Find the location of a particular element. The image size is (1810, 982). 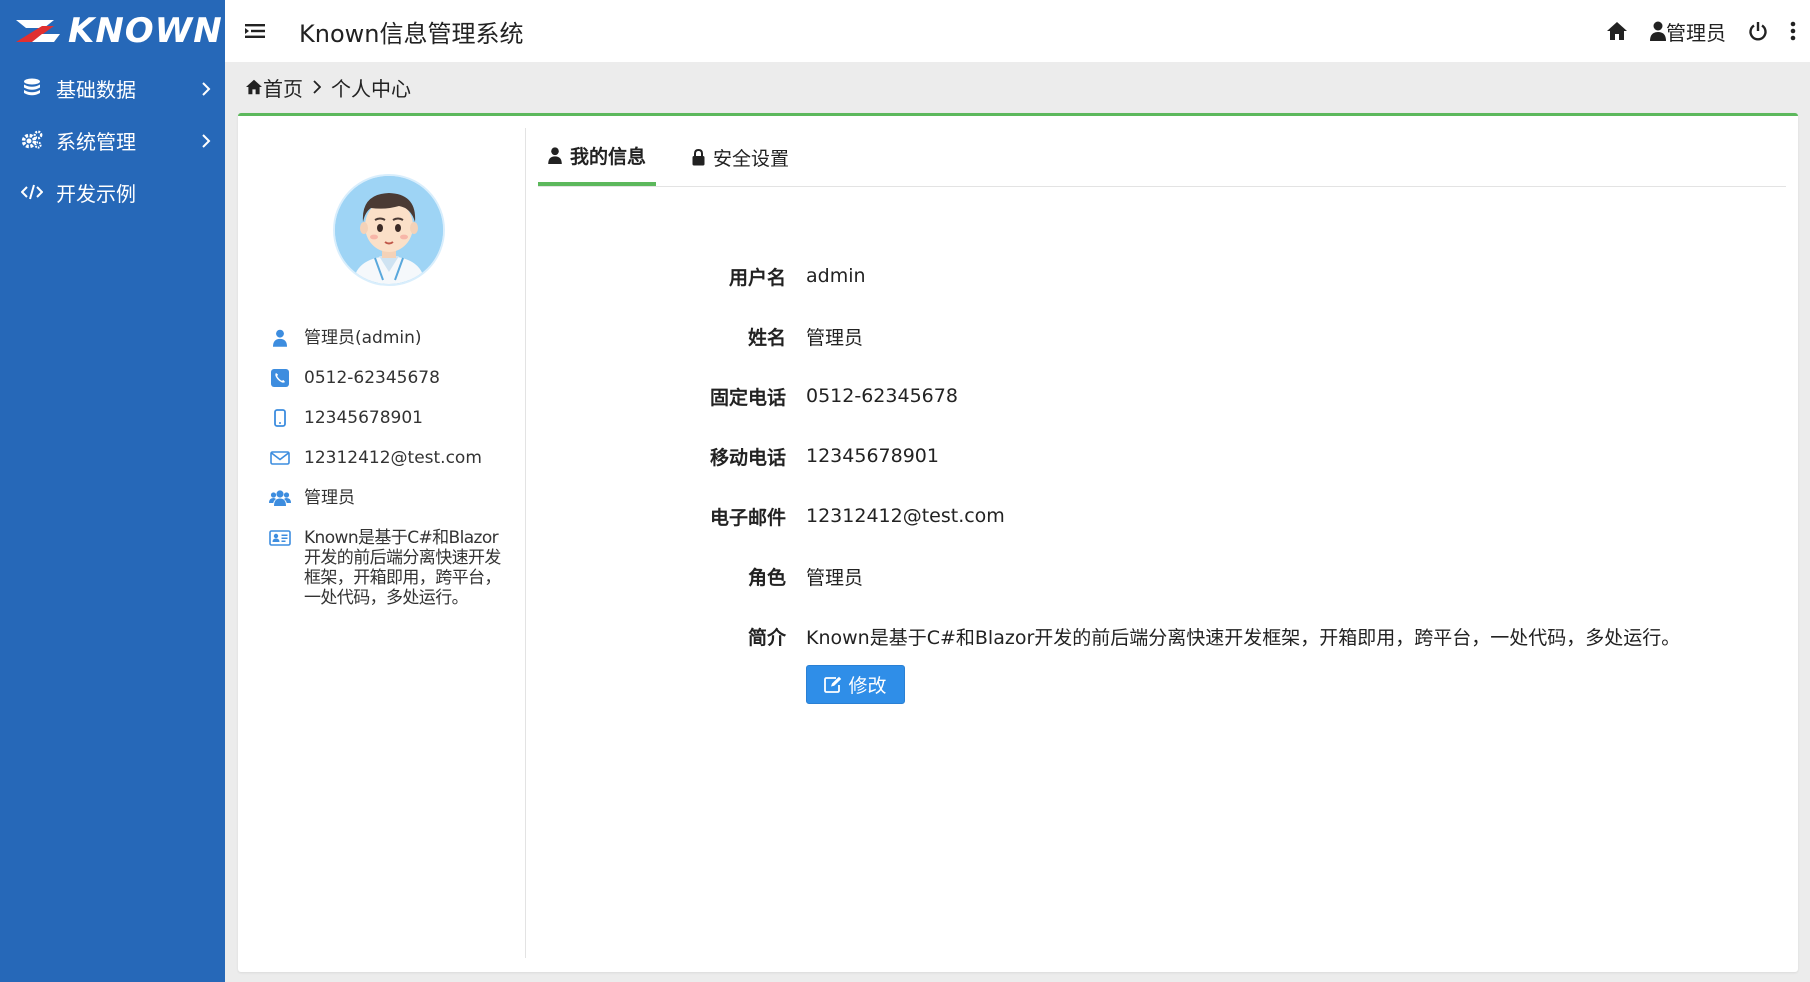

brand-logo-mark-icon is located at coordinates (38, 31).